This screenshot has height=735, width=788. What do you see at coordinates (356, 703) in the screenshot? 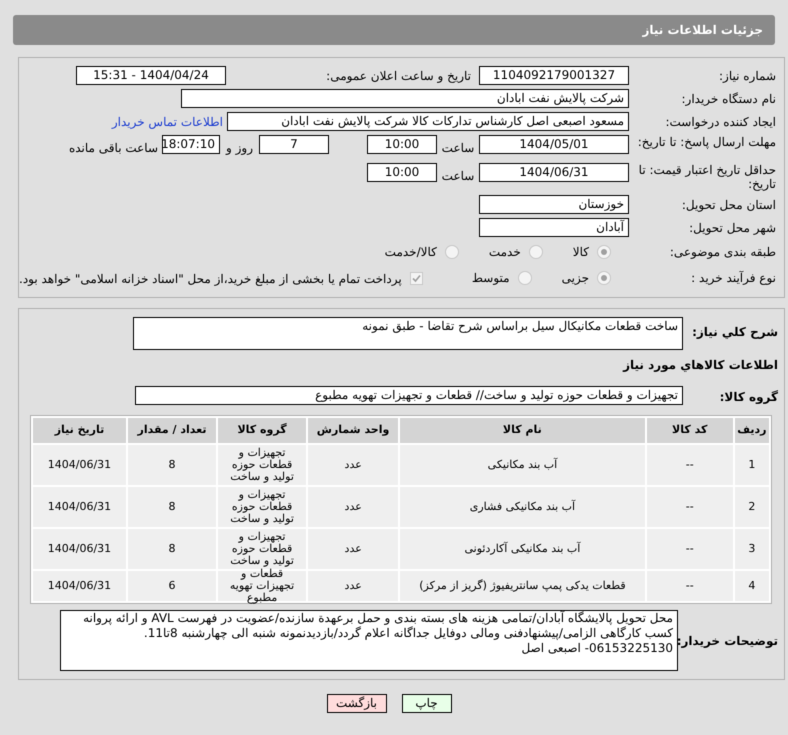
I see `back-button: بازگشت` at bounding box center [356, 703].